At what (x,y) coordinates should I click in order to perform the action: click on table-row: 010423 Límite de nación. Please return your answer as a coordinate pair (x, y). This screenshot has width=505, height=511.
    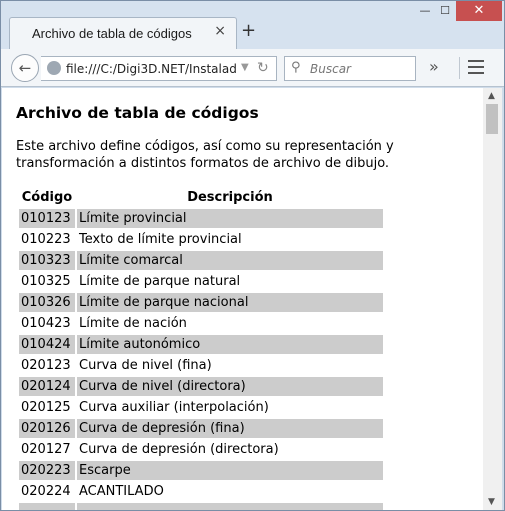
    Looking at the image, I should click on (201, 323).